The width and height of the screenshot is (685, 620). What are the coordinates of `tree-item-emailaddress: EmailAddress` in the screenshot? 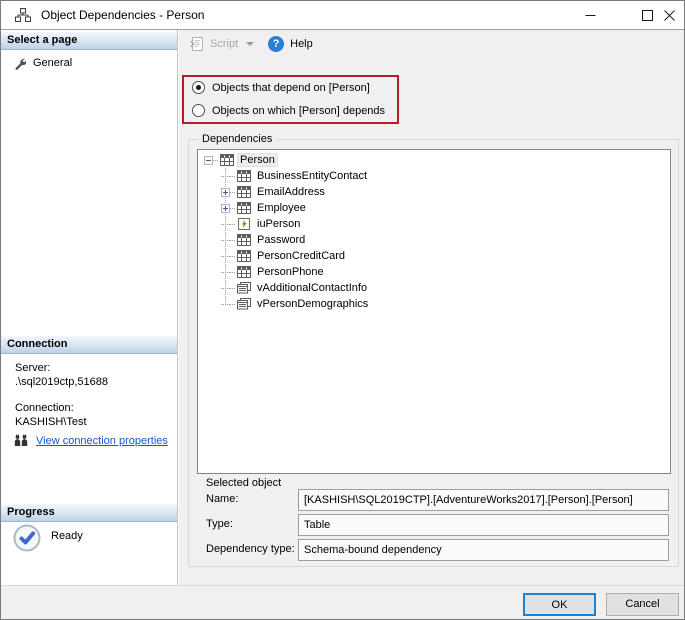 It's located at (434, 192).